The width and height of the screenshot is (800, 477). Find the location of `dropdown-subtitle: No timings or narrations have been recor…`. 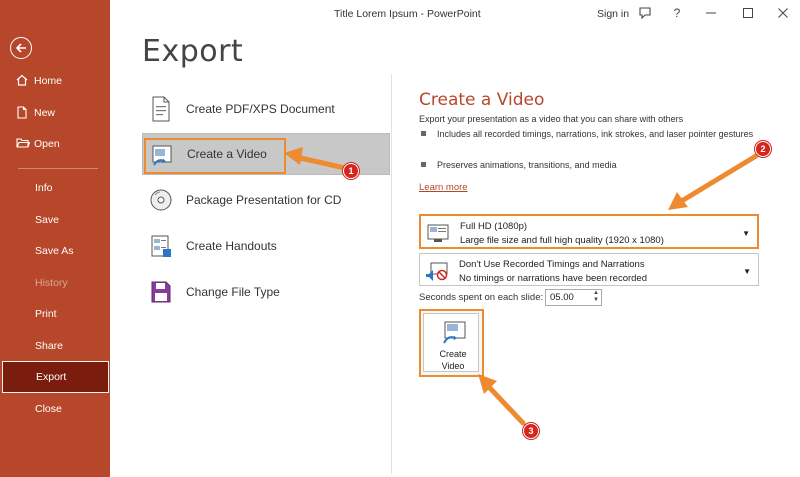

dropdown-subtitle: No timings or narrations have been recor… is located at coordinates (553, 278).